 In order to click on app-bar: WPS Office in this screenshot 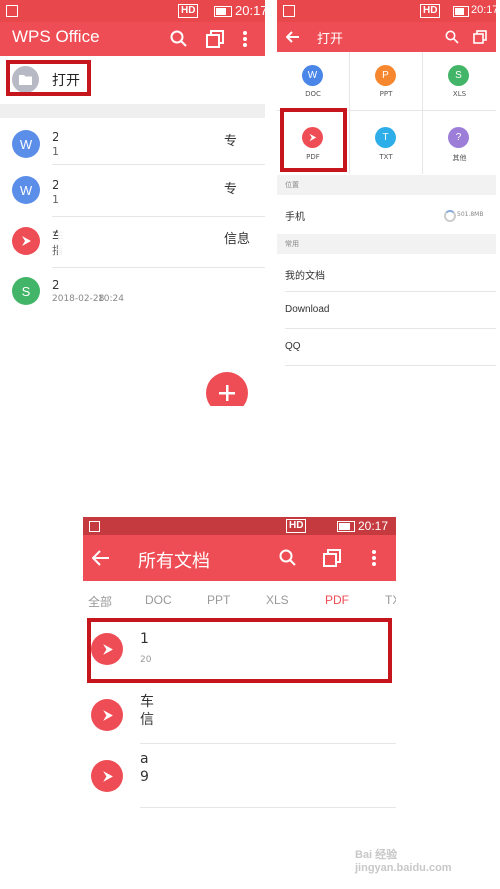, I will do `click(132, 39)`.